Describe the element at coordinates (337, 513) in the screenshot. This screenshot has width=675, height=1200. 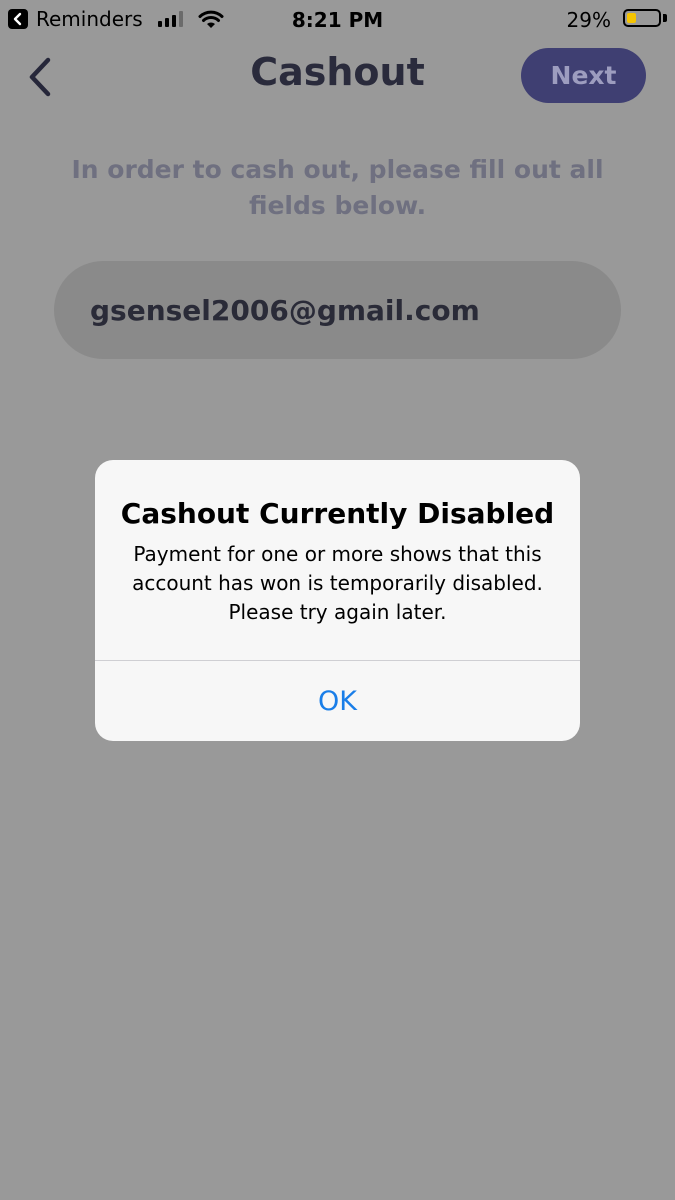
I see `alert-title: Cashout Currently Disabled` at that location.